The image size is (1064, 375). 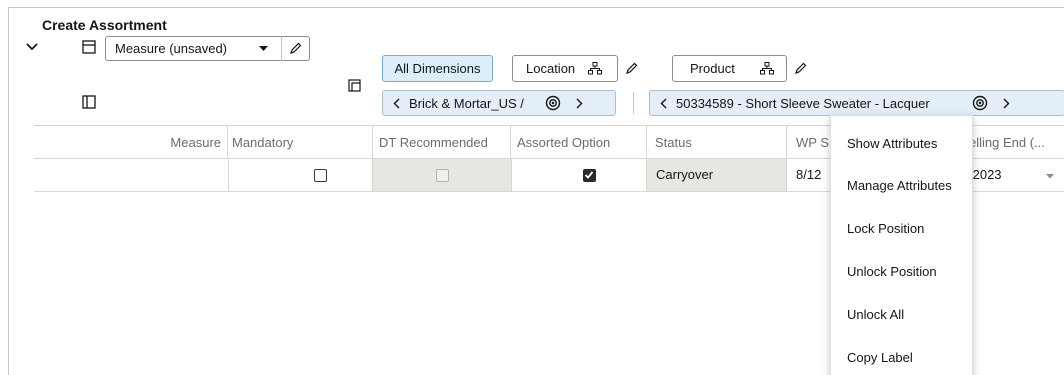 What do you see at coordinates (800, 68) in the screenshot?
I see `edit-product-pencil-icon` at bounding box center [800, 68].